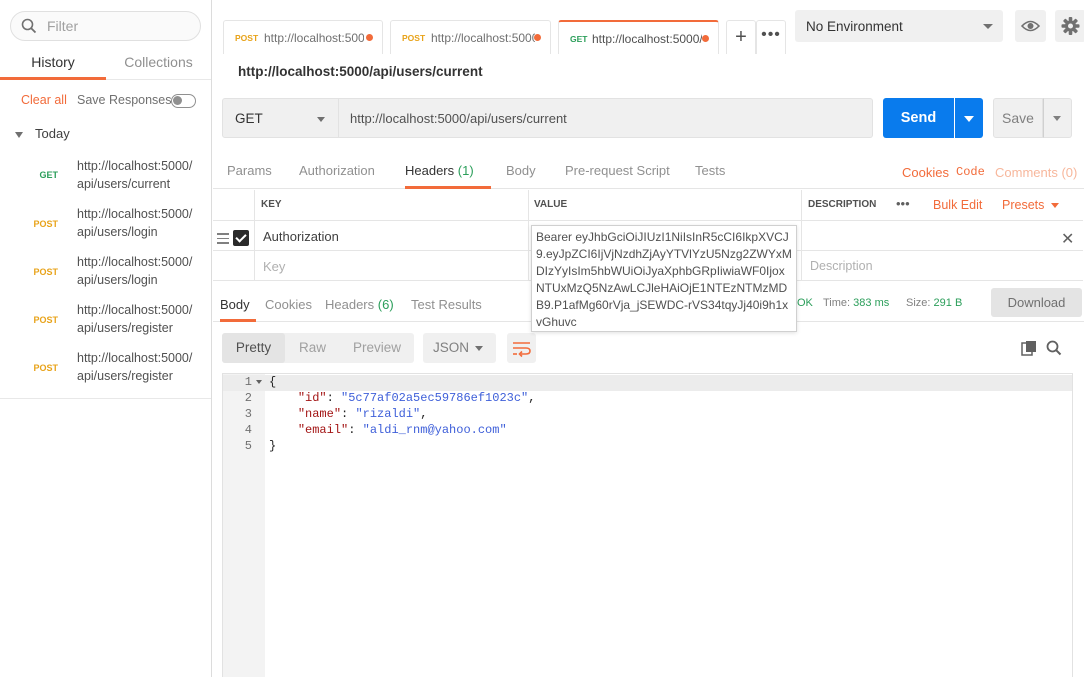  I want to click on request-tab-active: GET http://localhost:5000/, so click(638, 37).